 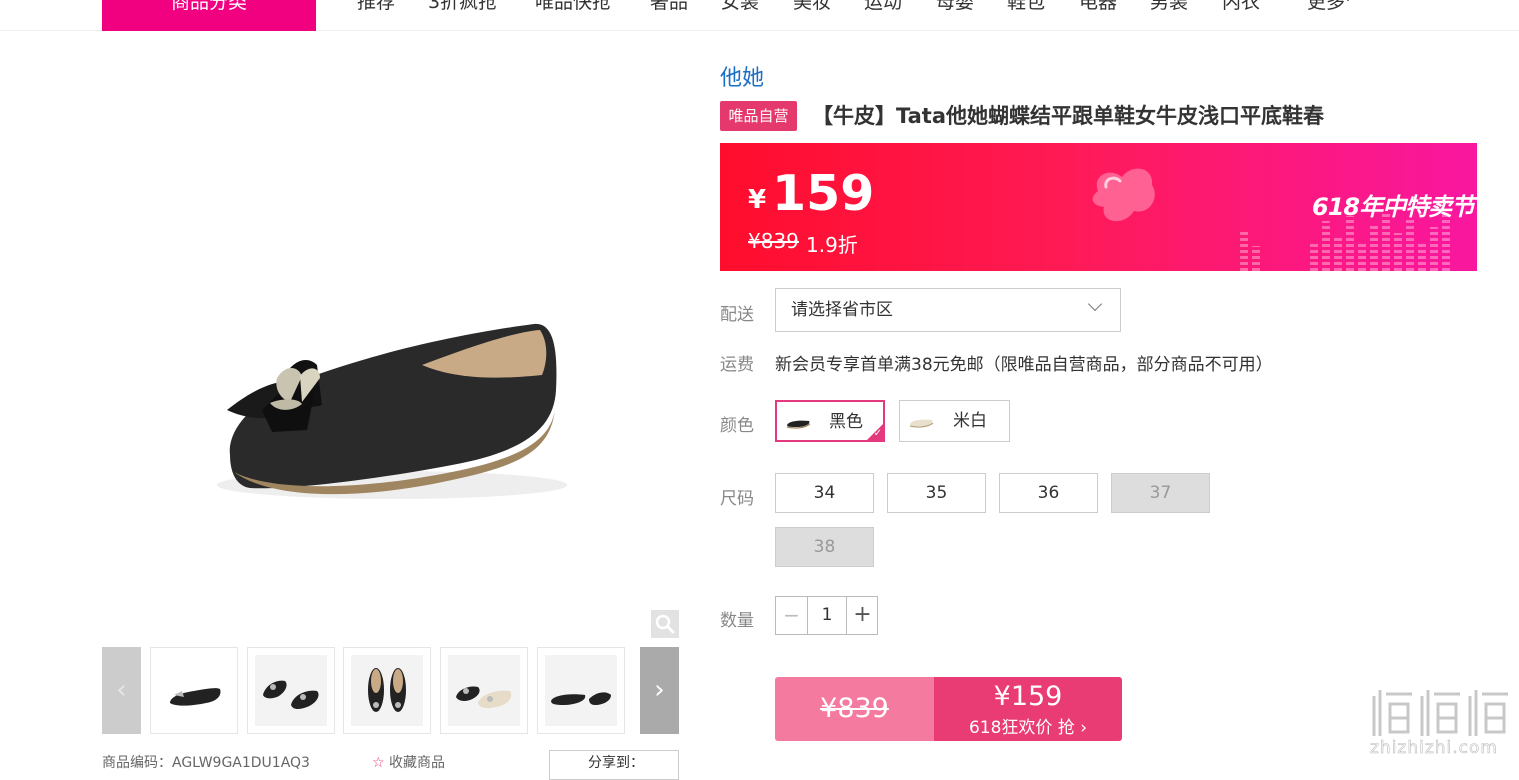 I want to click on nav-item-baby: 母婴, so click(x=955, y=8).